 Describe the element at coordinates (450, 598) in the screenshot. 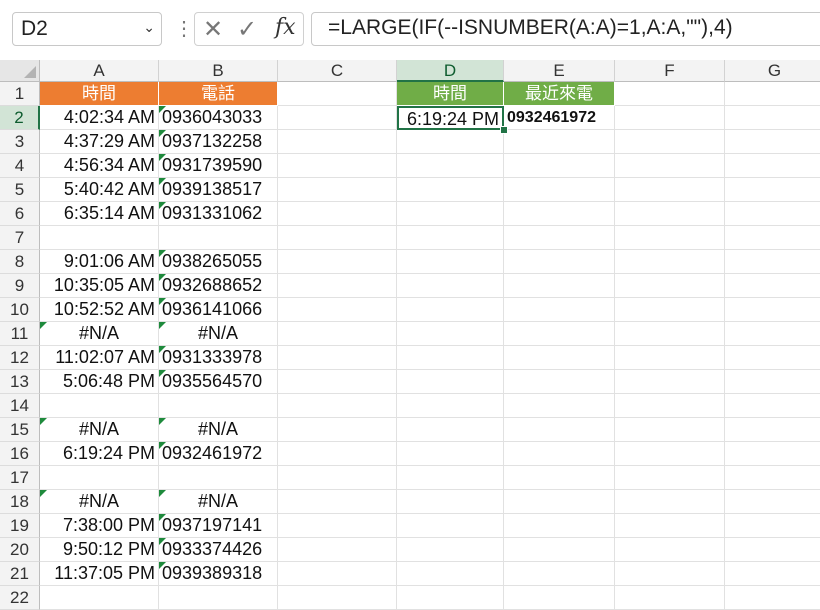

I see `cell-d22` at that location.